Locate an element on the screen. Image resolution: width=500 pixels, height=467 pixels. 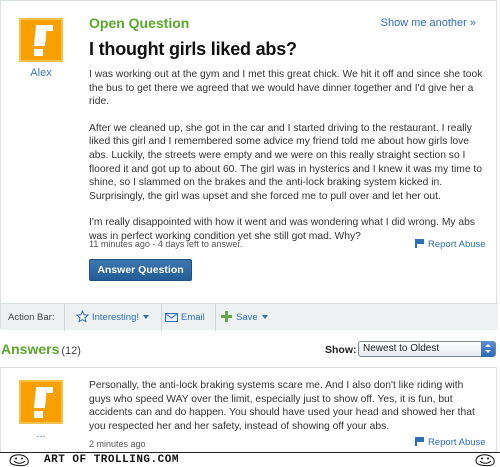
question-meta: 11 minutes ago - 4 days left to answer. is located at coordinates (166, 244).